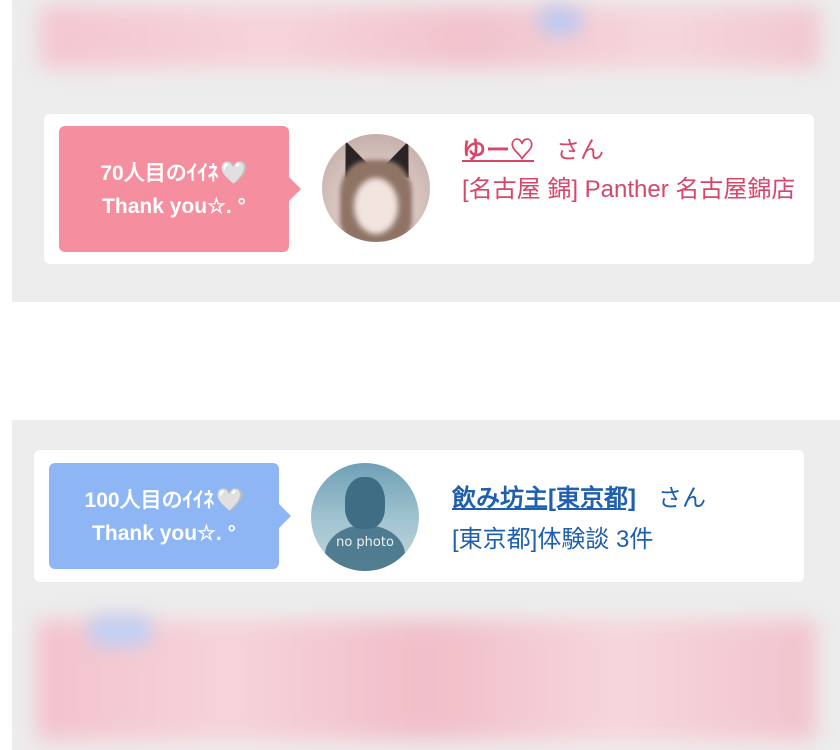  Describe the element at coordinates (430, 37) in the screenshot. I see `blurred-content-top` at that location.